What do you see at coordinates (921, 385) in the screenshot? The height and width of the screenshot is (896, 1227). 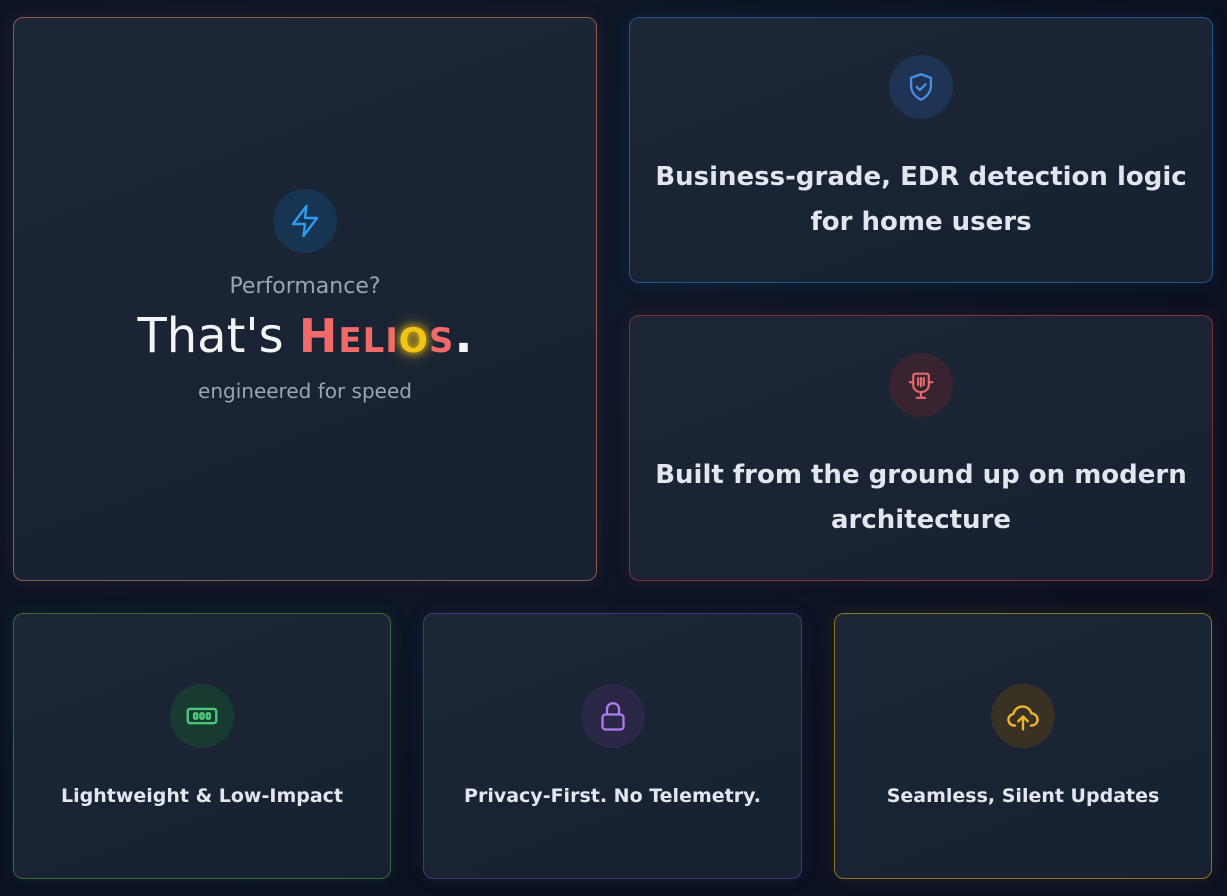 I see `chip-icon` at bounding box center [921, 385].